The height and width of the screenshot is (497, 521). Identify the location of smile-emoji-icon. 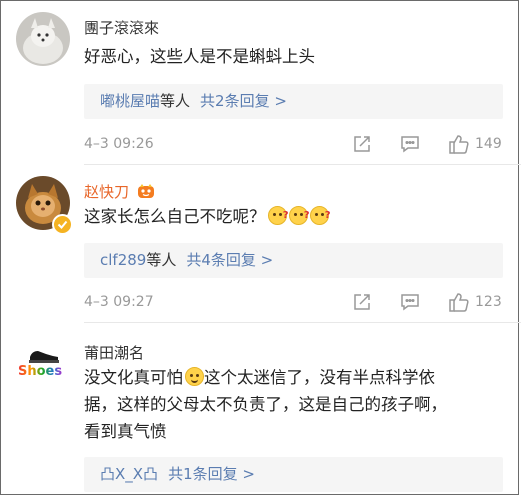
(194, 376).